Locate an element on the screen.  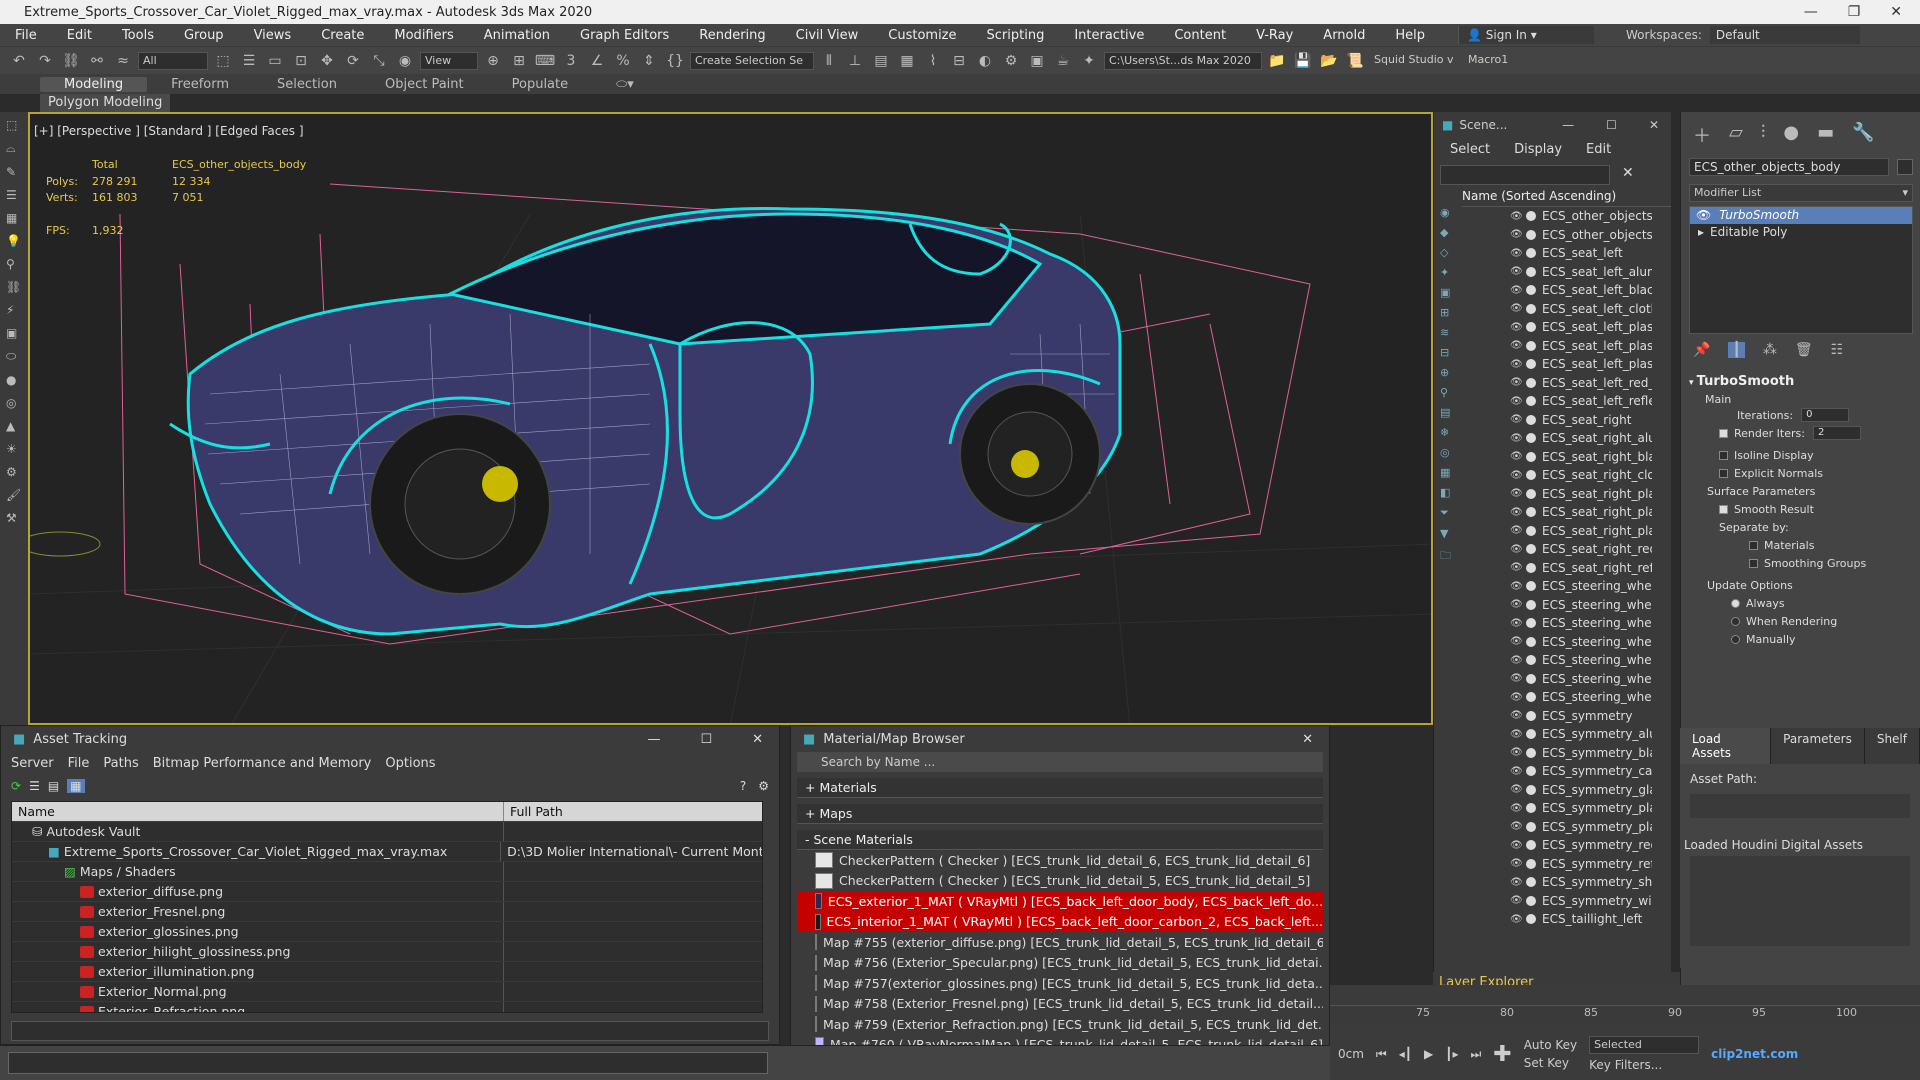
light-bulb-icon: 💡 is located at coordinates (17, 241).